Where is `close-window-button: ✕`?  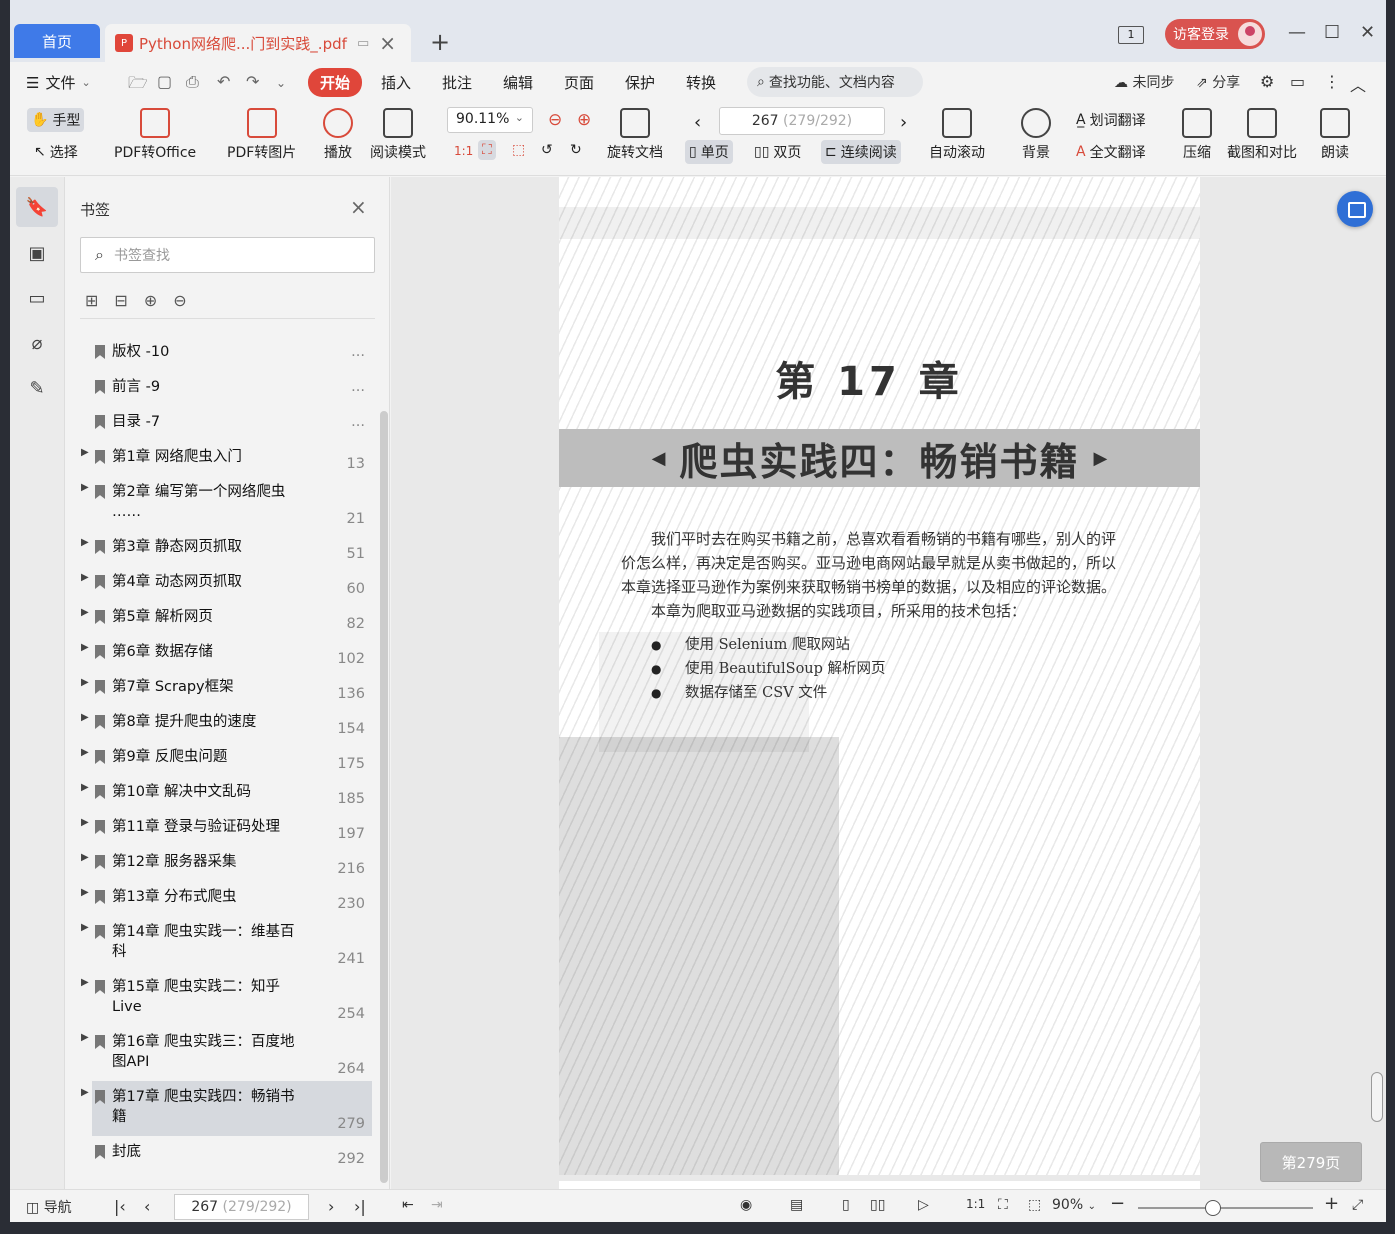
close-window-button: ✕ is located at coordinates (1367, 32).